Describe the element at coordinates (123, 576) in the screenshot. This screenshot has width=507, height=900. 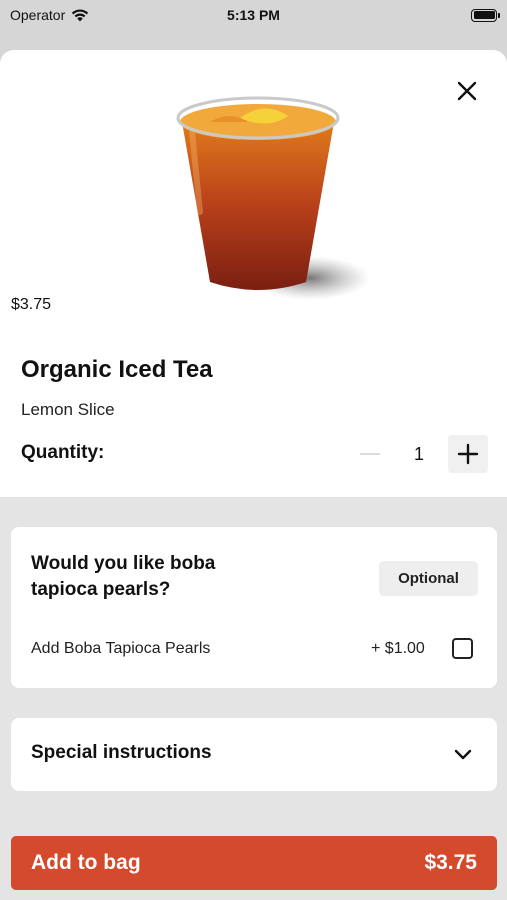
I see `boba-question: Would you like boba tapioca pearls?` at that location.